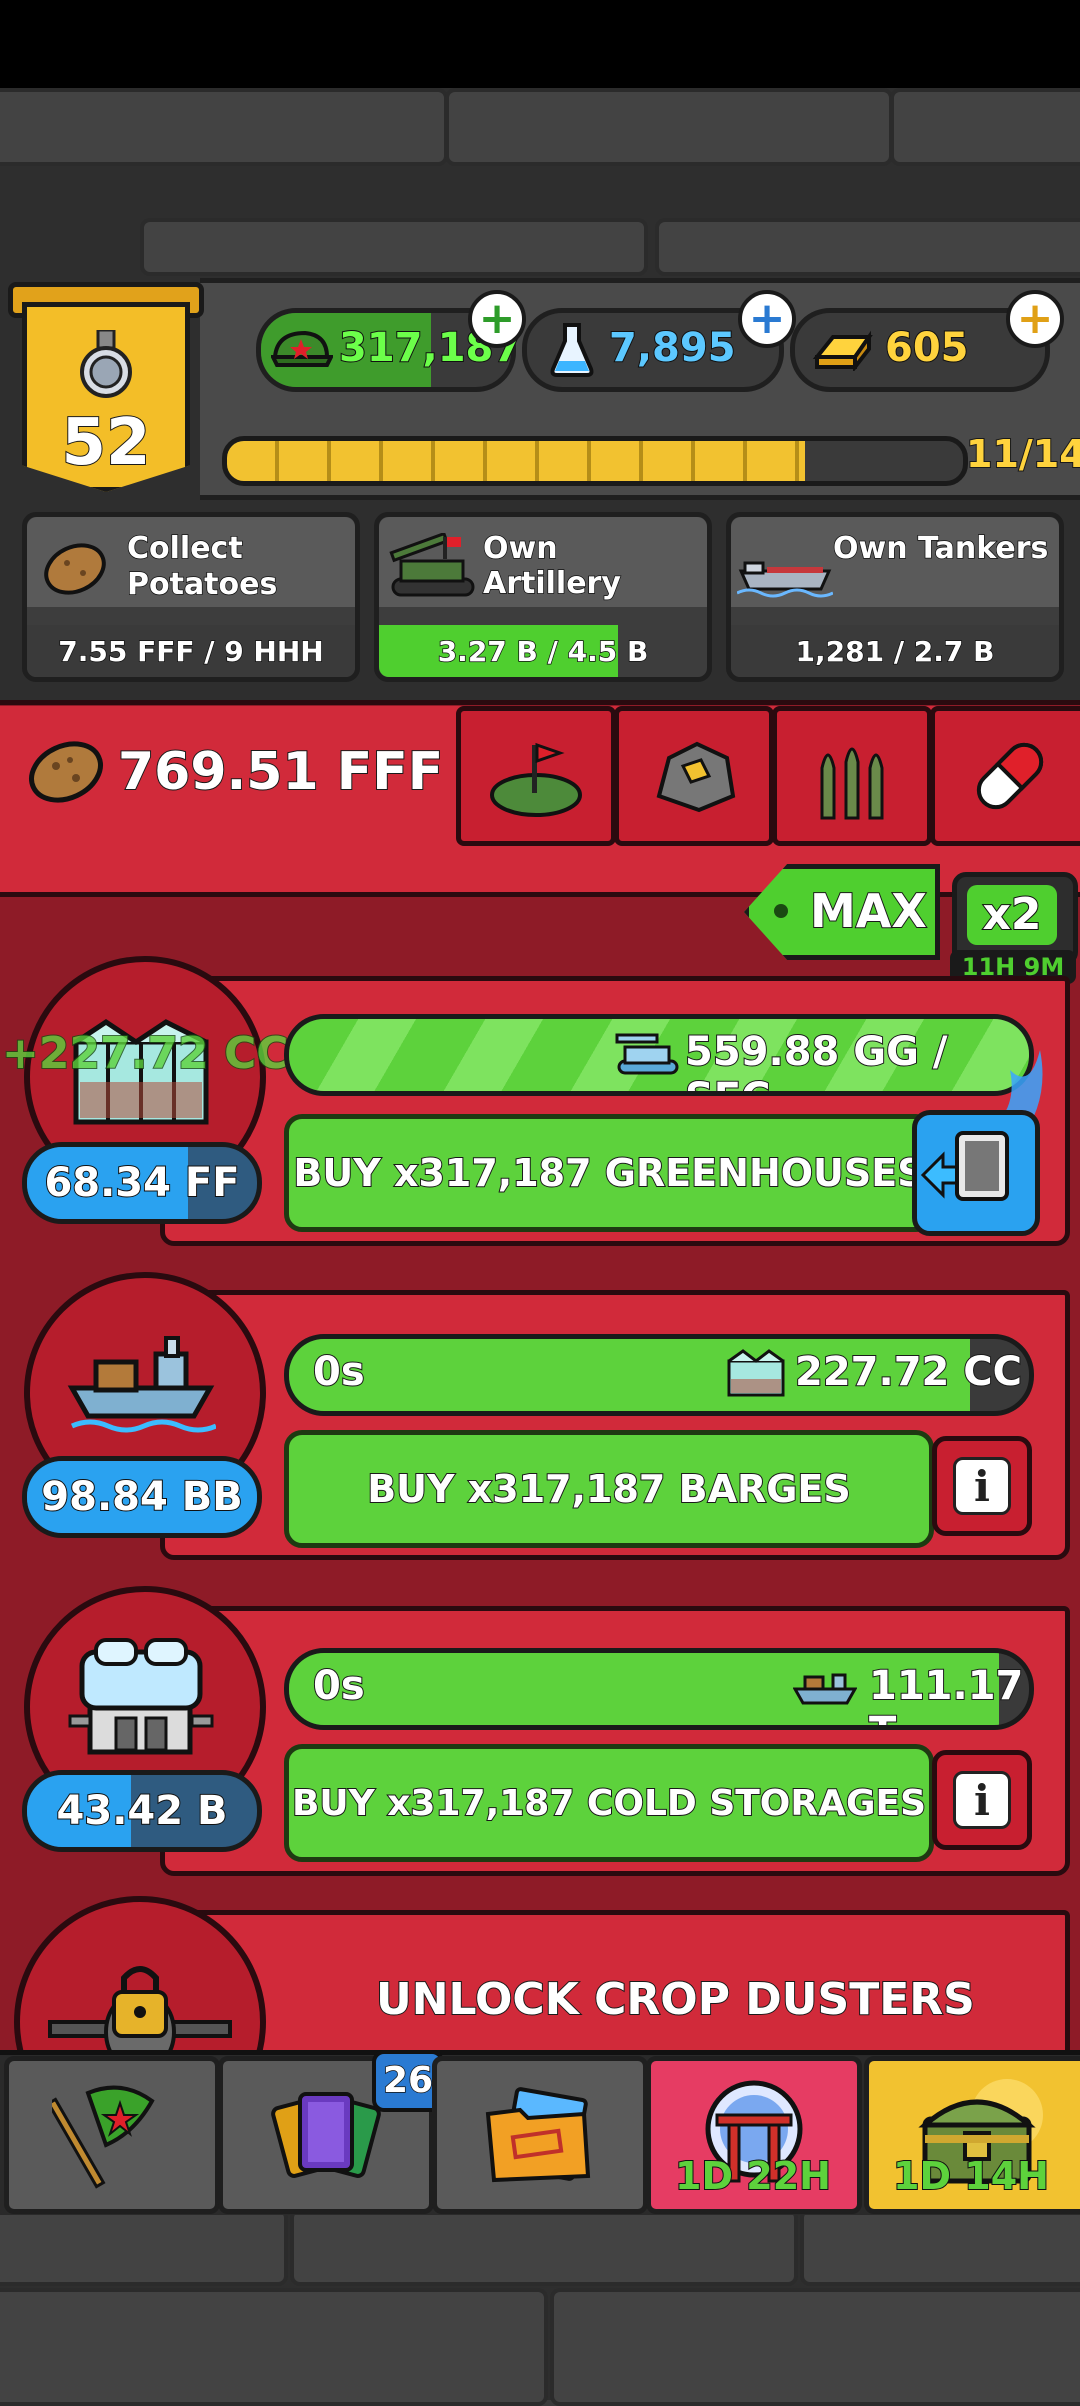  What do you see at coordinates (659, 1689) in the screenshot?
I see `production-bar: 0s 111.17 T` at bounding box center [659, 1689].